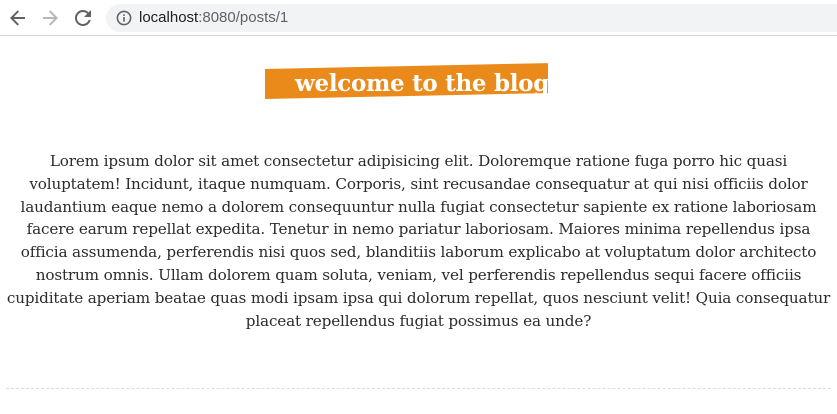 Image resolution: width=837 pixels, height=414 pixels. What do you see at coordinates (418, 388) in the screenshot?
I see `divider` at bounding box center [418, 388].